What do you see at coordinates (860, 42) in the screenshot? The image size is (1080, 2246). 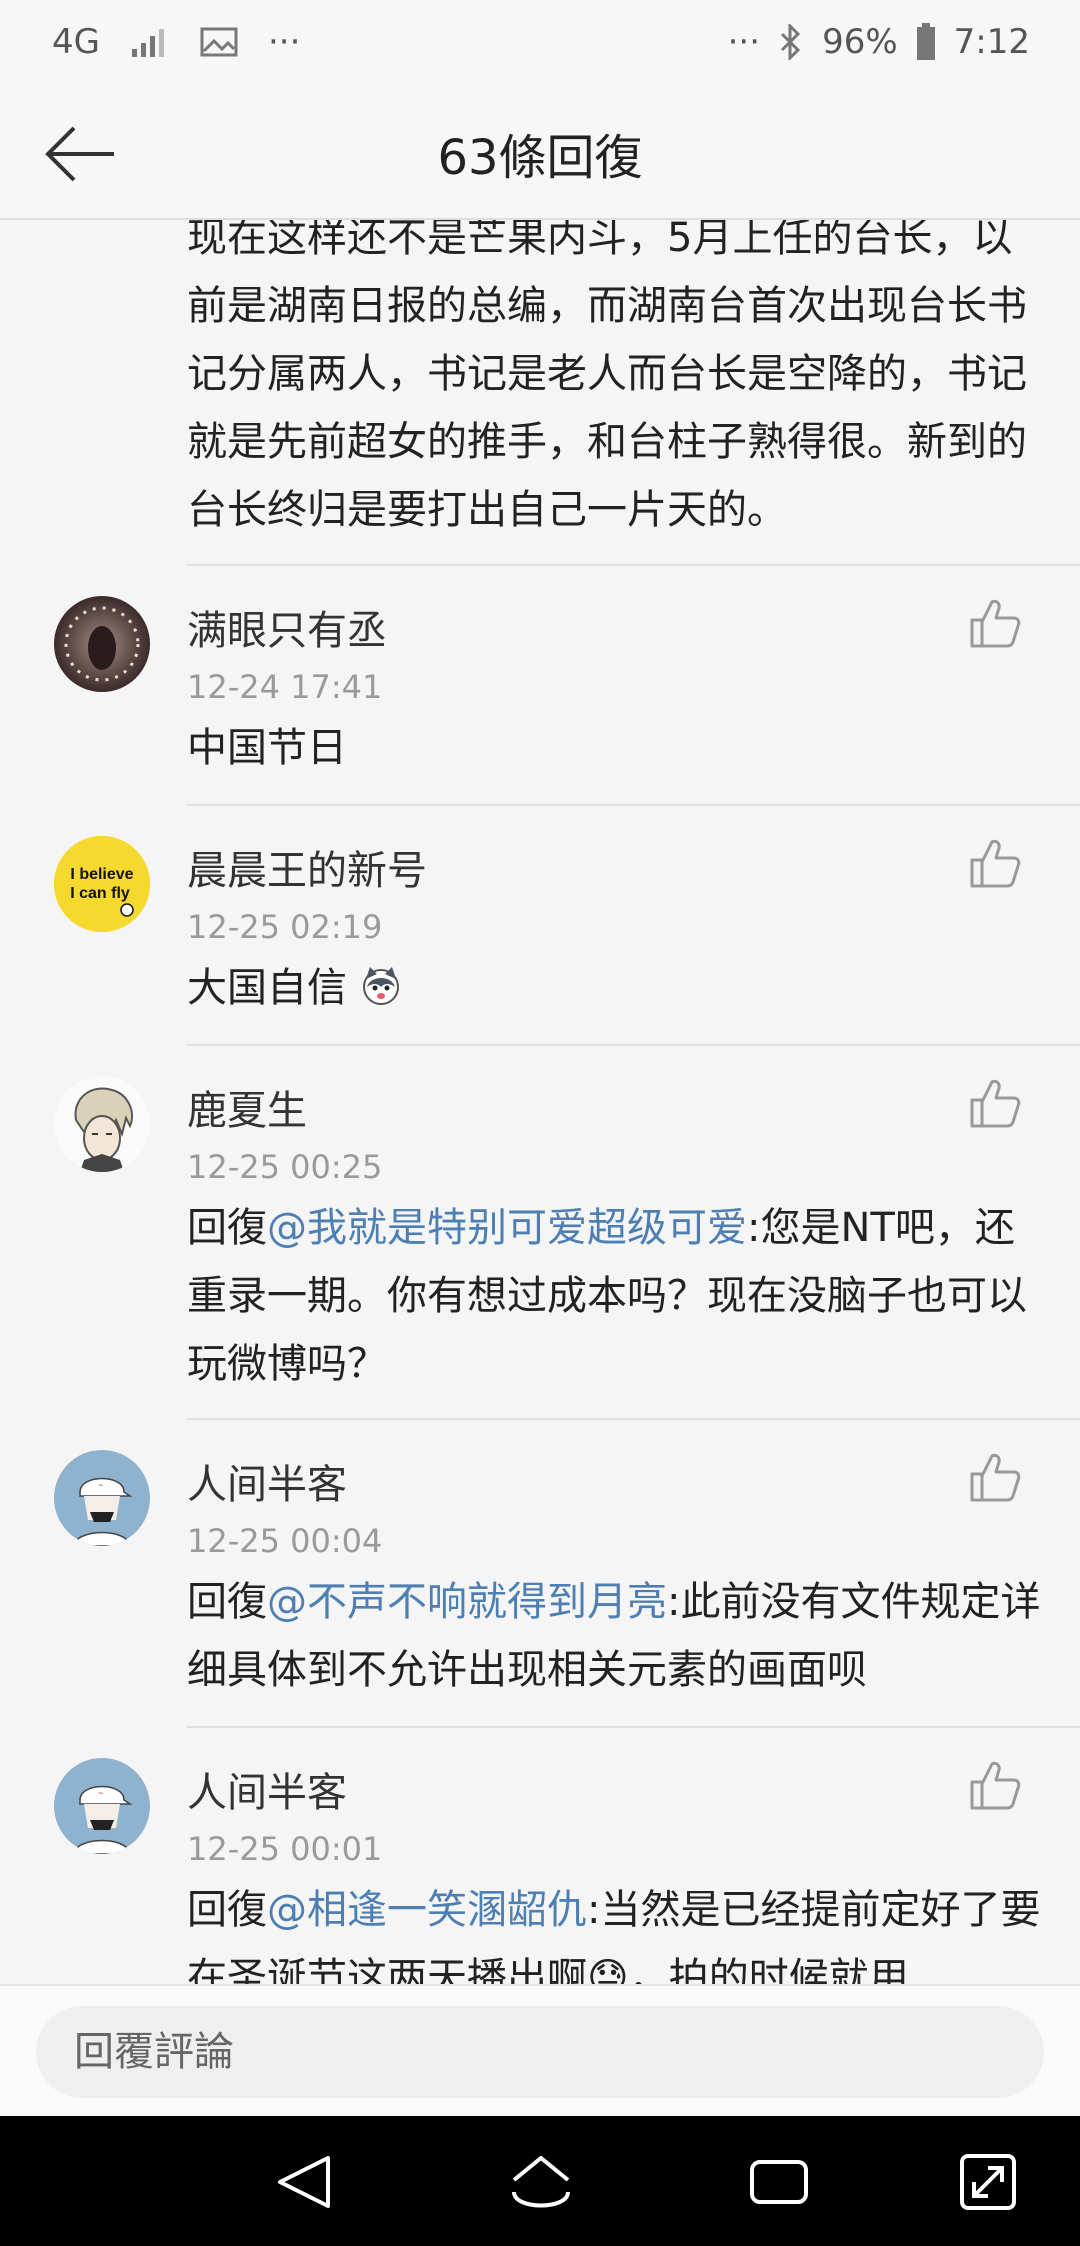 I see `battery-percent: 96%` at bounding box center [860, 42].